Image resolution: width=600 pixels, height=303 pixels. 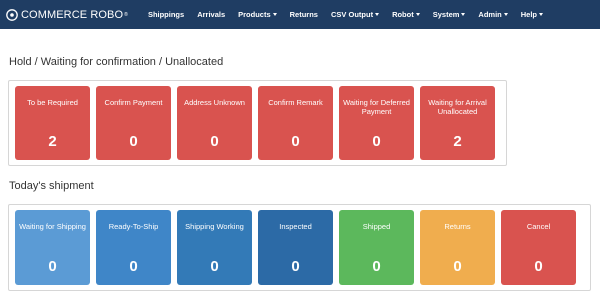 I want to click on brand-trademark: ®, so click(x=126, y=14).